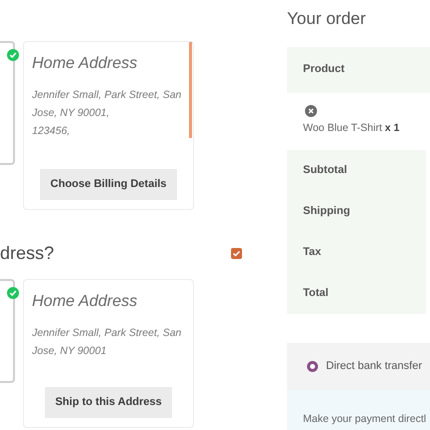 The width and height of the screenshot is (430, 430). What do you see at coordinates (27, 253) in the screenshot?
I see `section-heading: dress?` at bounding box center [27, 253].